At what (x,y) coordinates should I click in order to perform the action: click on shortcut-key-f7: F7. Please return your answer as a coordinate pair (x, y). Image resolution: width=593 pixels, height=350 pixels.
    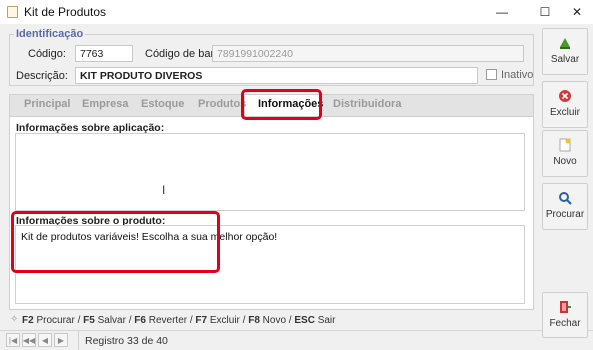
    Looking at the image, I should click on (201, 320).